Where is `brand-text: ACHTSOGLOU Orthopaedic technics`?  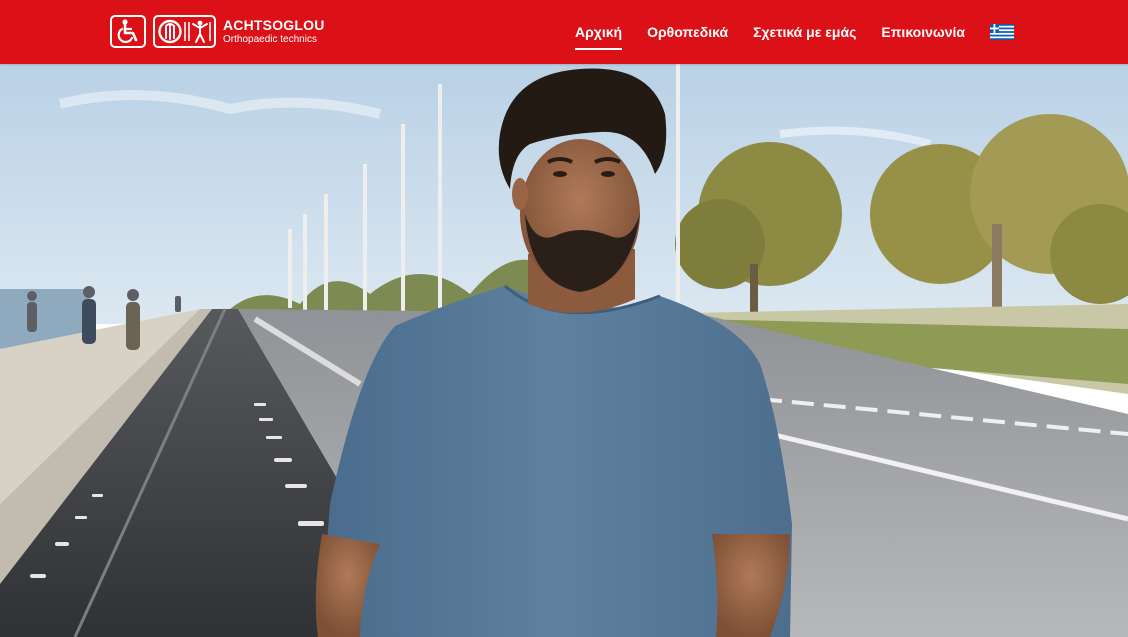
brand-text: ACHTSOGLOU Orthopaedic technics is located at coordinates (274, 31).